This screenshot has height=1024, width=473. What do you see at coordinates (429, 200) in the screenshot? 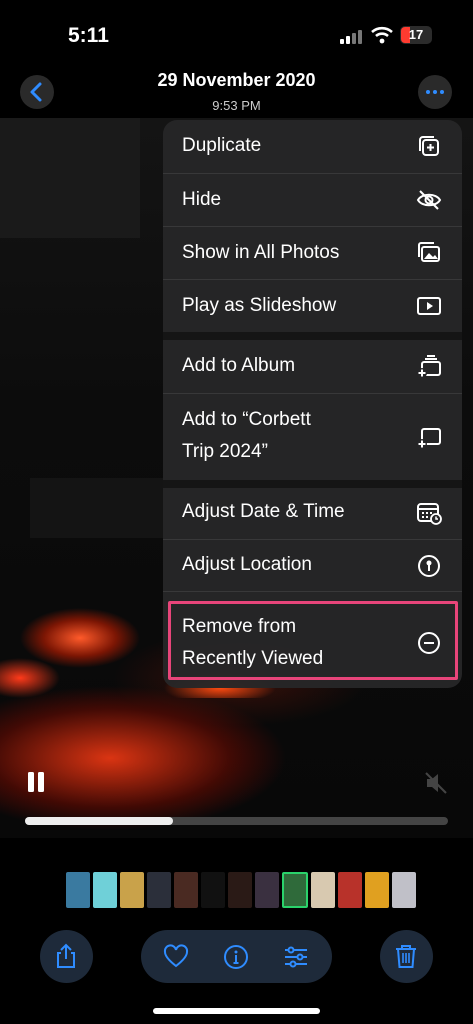
I see `eye-slash-icon` at bounding box center [429, 200].